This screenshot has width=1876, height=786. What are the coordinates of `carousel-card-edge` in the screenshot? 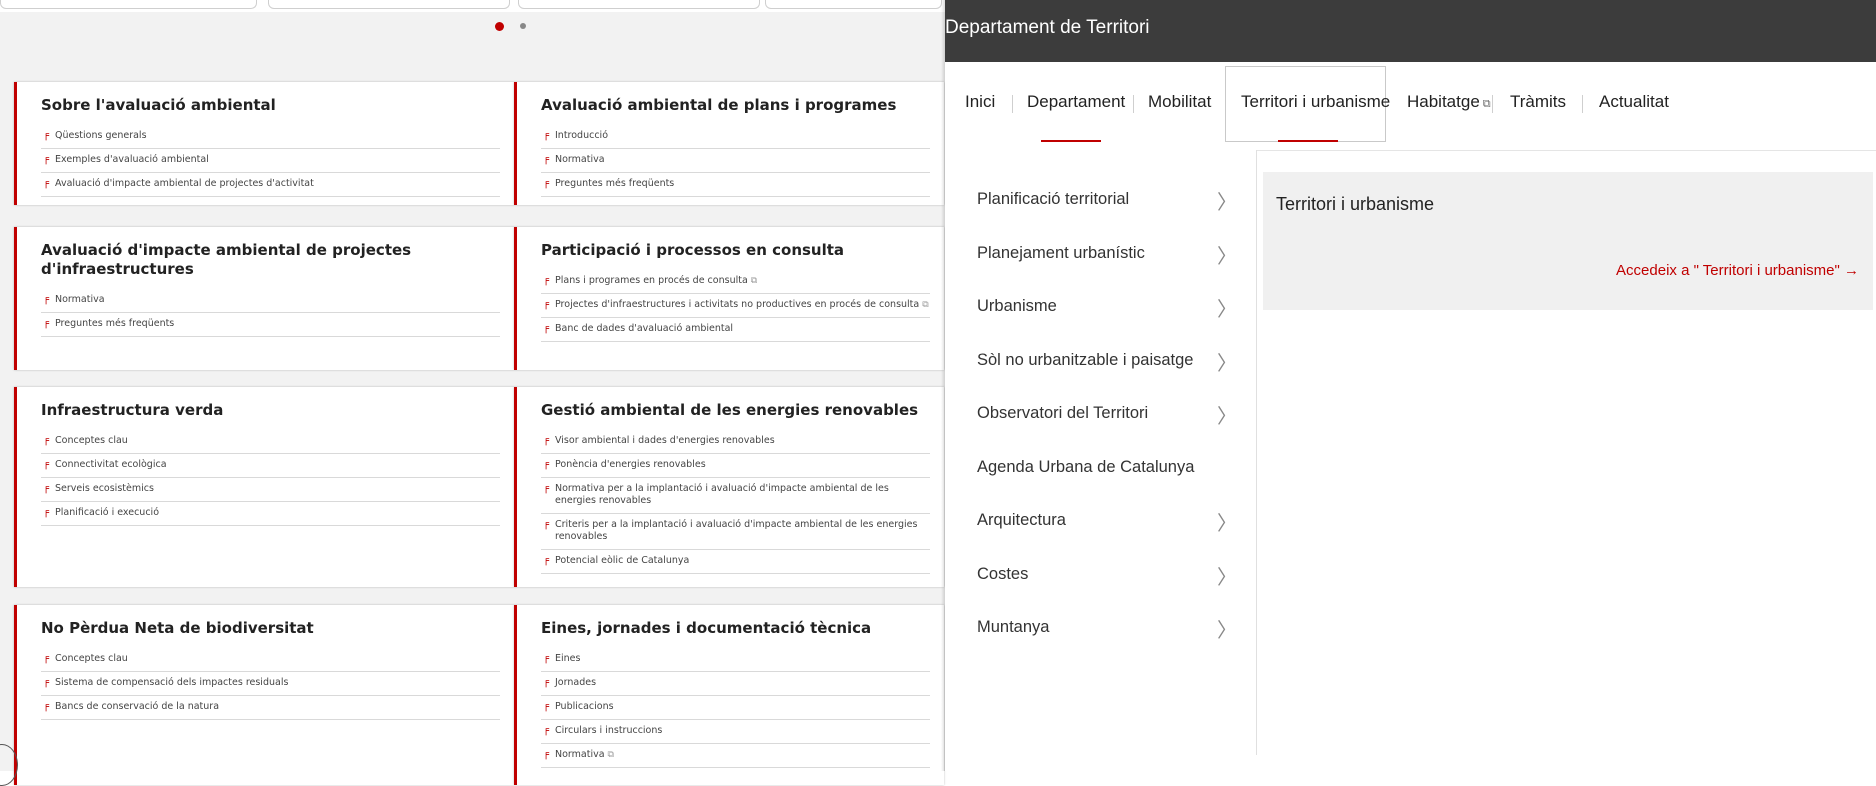 It's located at (639, 4).